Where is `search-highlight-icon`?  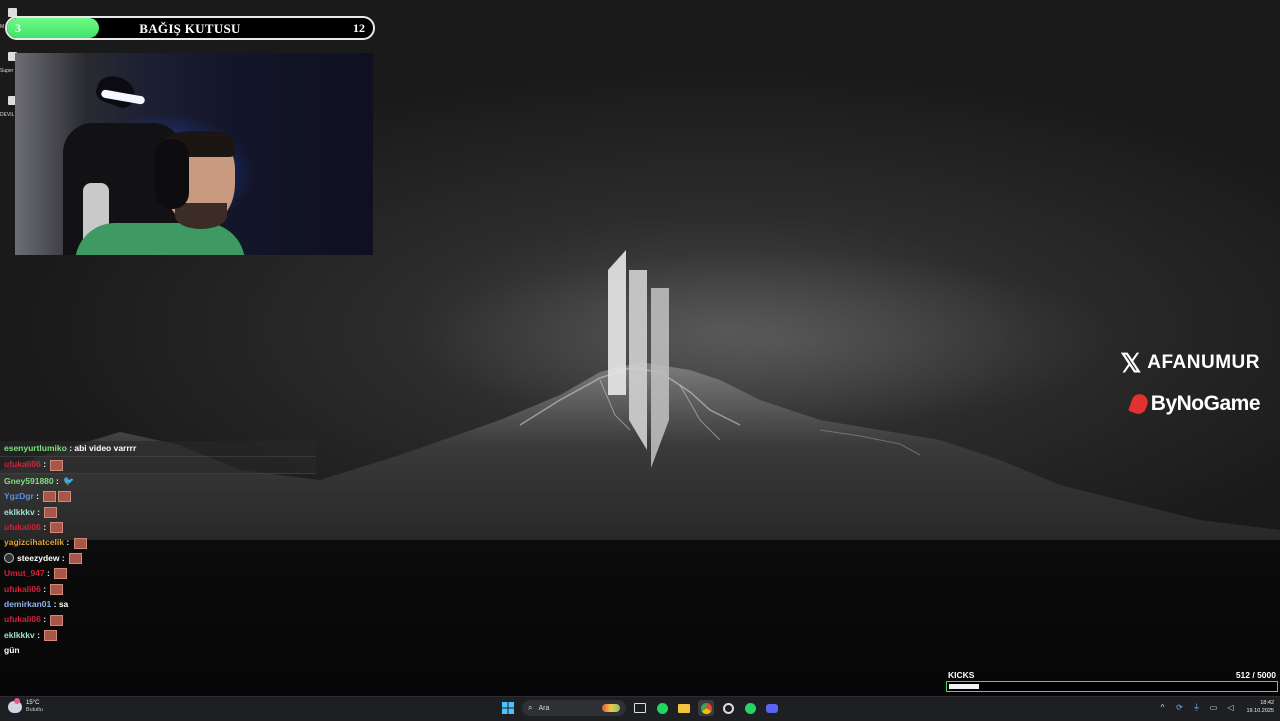
search-highlight-icon is located at coordinates (611, 708).